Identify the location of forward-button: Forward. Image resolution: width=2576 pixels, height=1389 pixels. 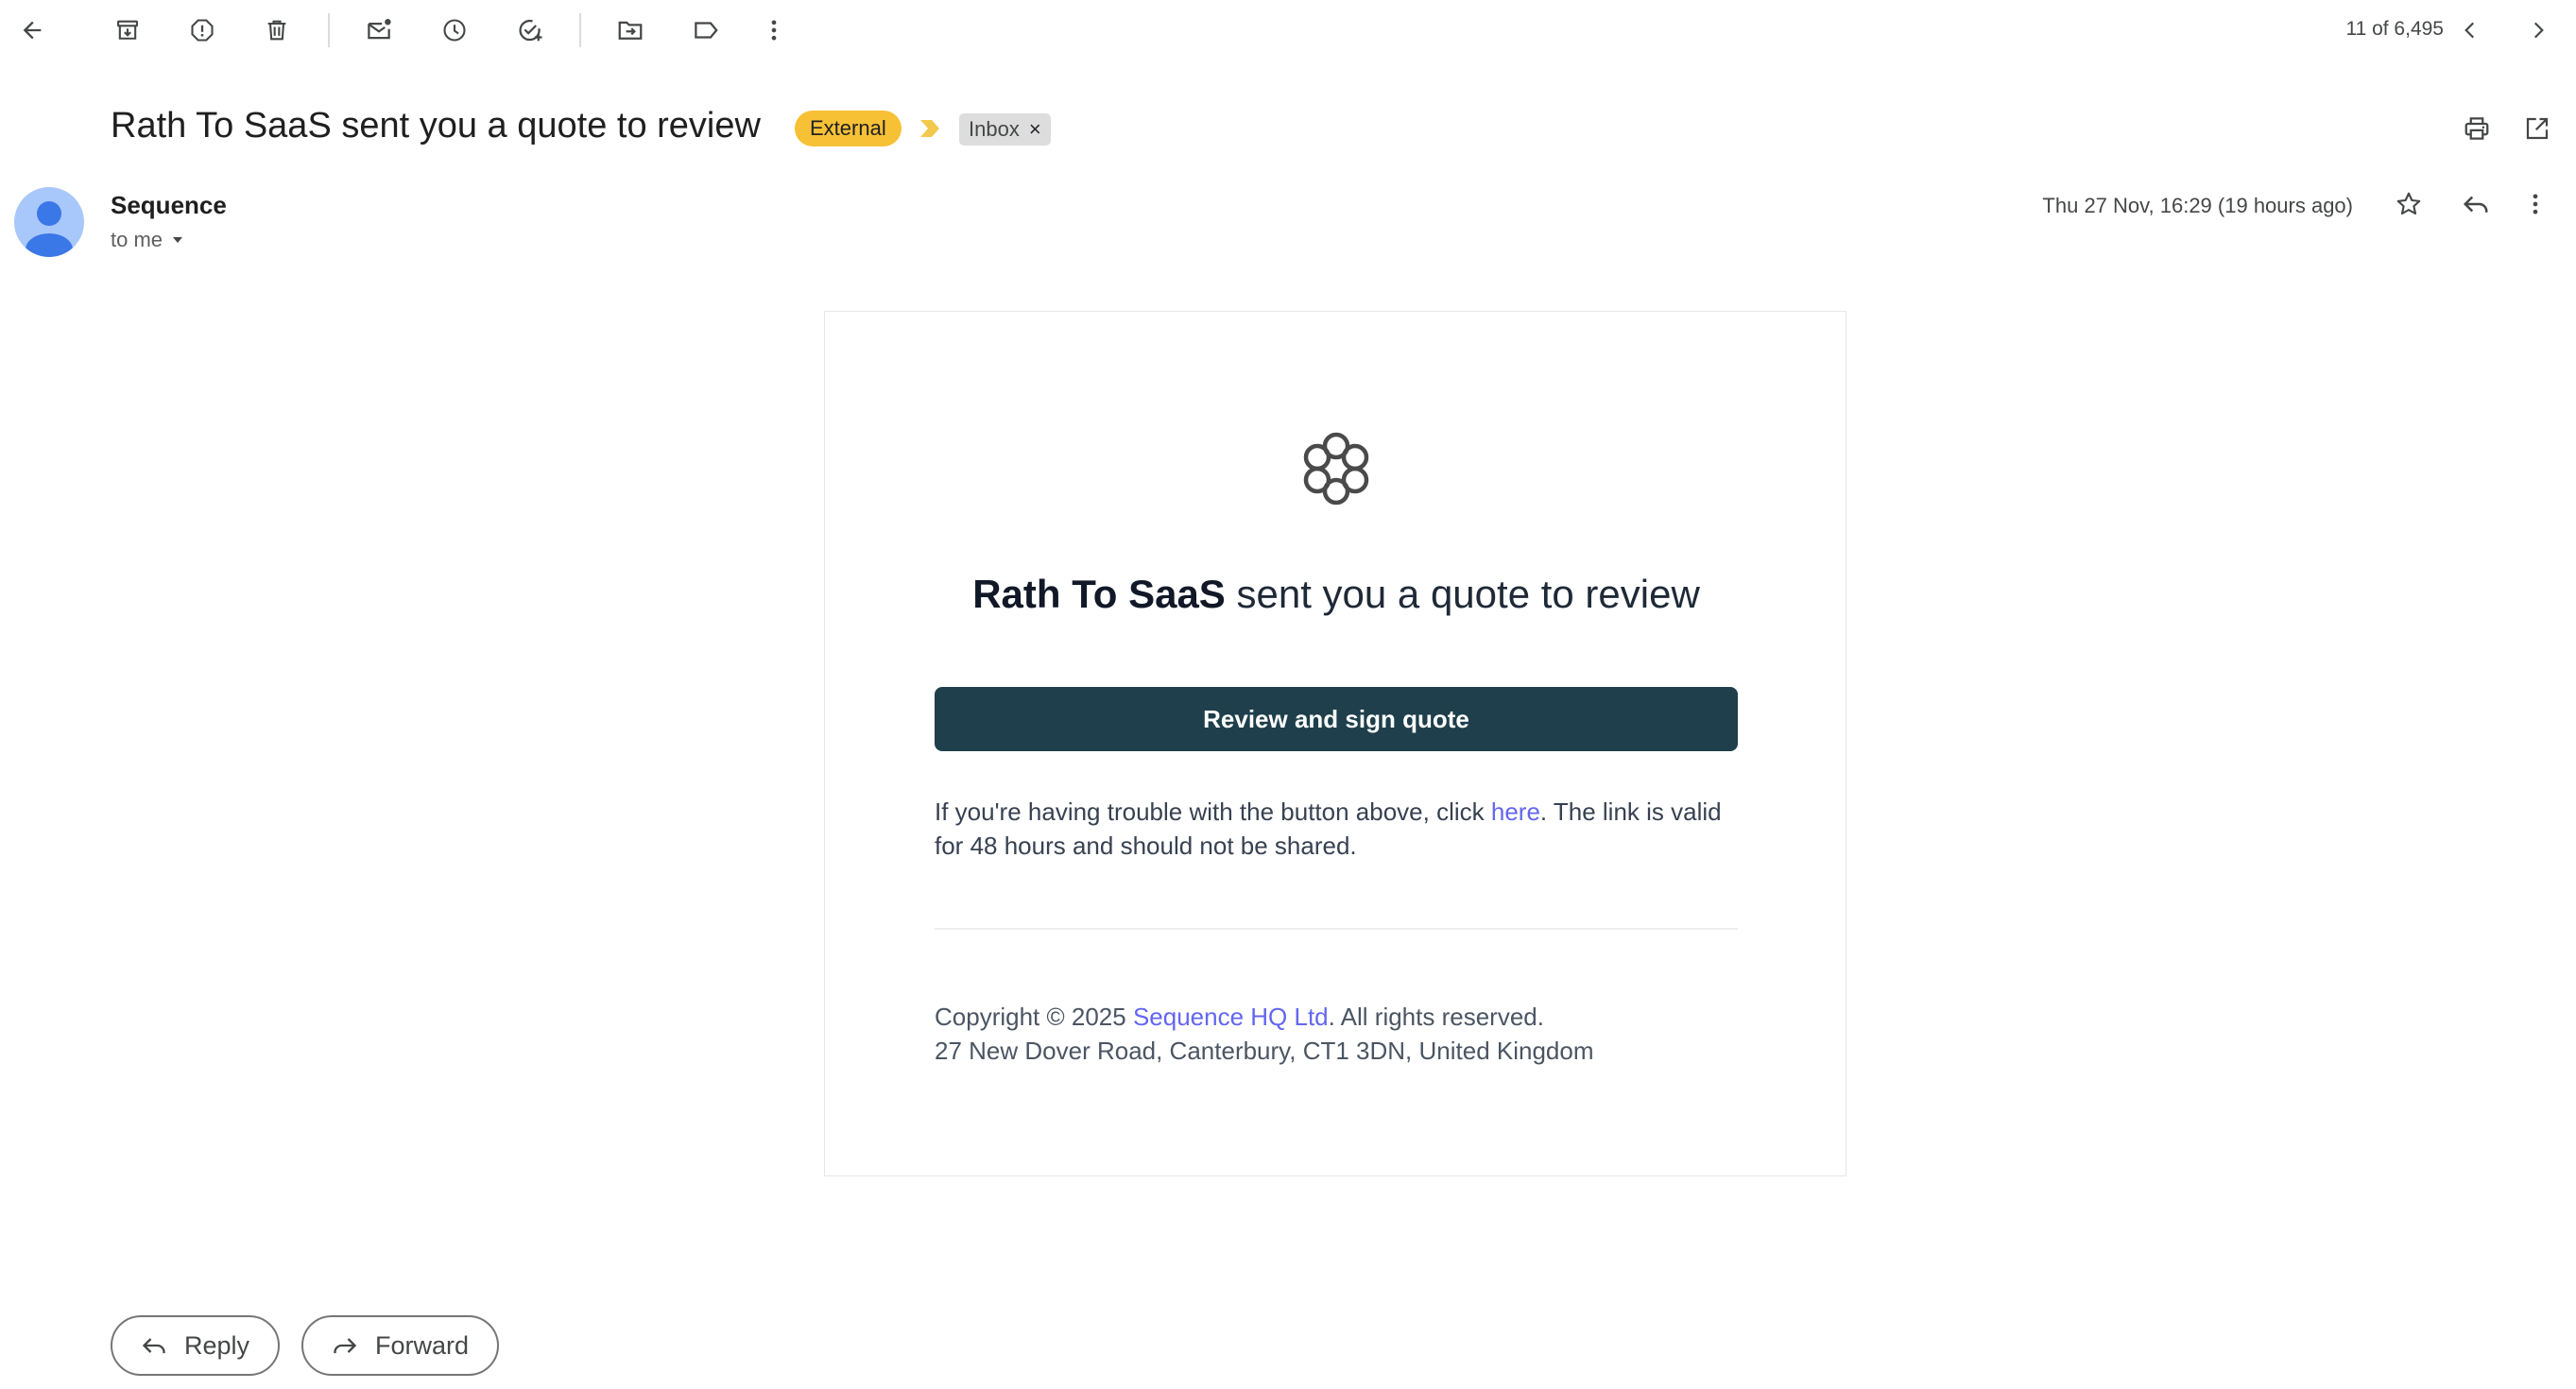
(400, 1345).